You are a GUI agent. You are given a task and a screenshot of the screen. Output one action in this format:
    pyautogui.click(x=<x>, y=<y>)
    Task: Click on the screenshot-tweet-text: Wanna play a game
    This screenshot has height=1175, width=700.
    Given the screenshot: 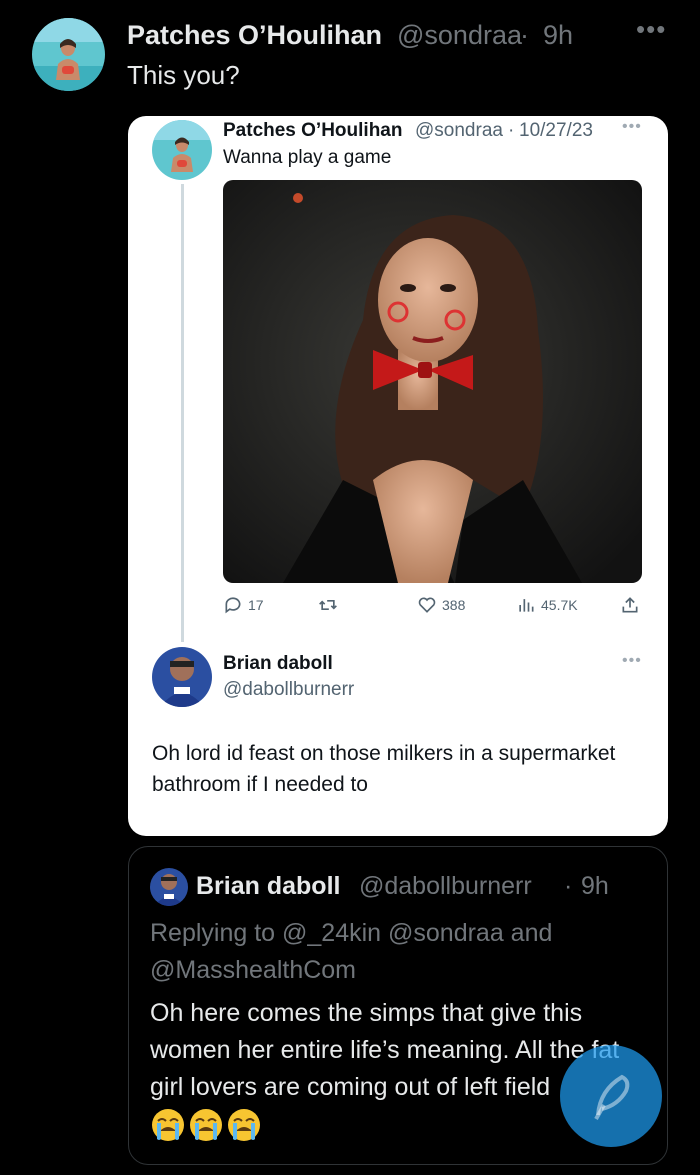 What is the action you would take?
    pyautogui.click(x=307, y=157)
    